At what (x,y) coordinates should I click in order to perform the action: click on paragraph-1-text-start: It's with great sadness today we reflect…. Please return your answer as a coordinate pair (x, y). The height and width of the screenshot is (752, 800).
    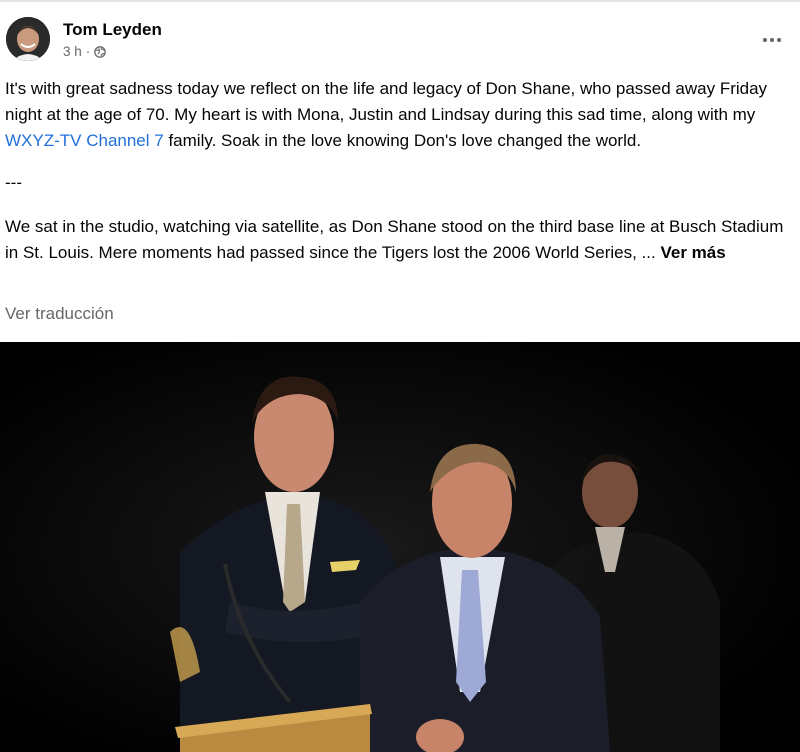
    Looking at the image, I should click on (386, 101).